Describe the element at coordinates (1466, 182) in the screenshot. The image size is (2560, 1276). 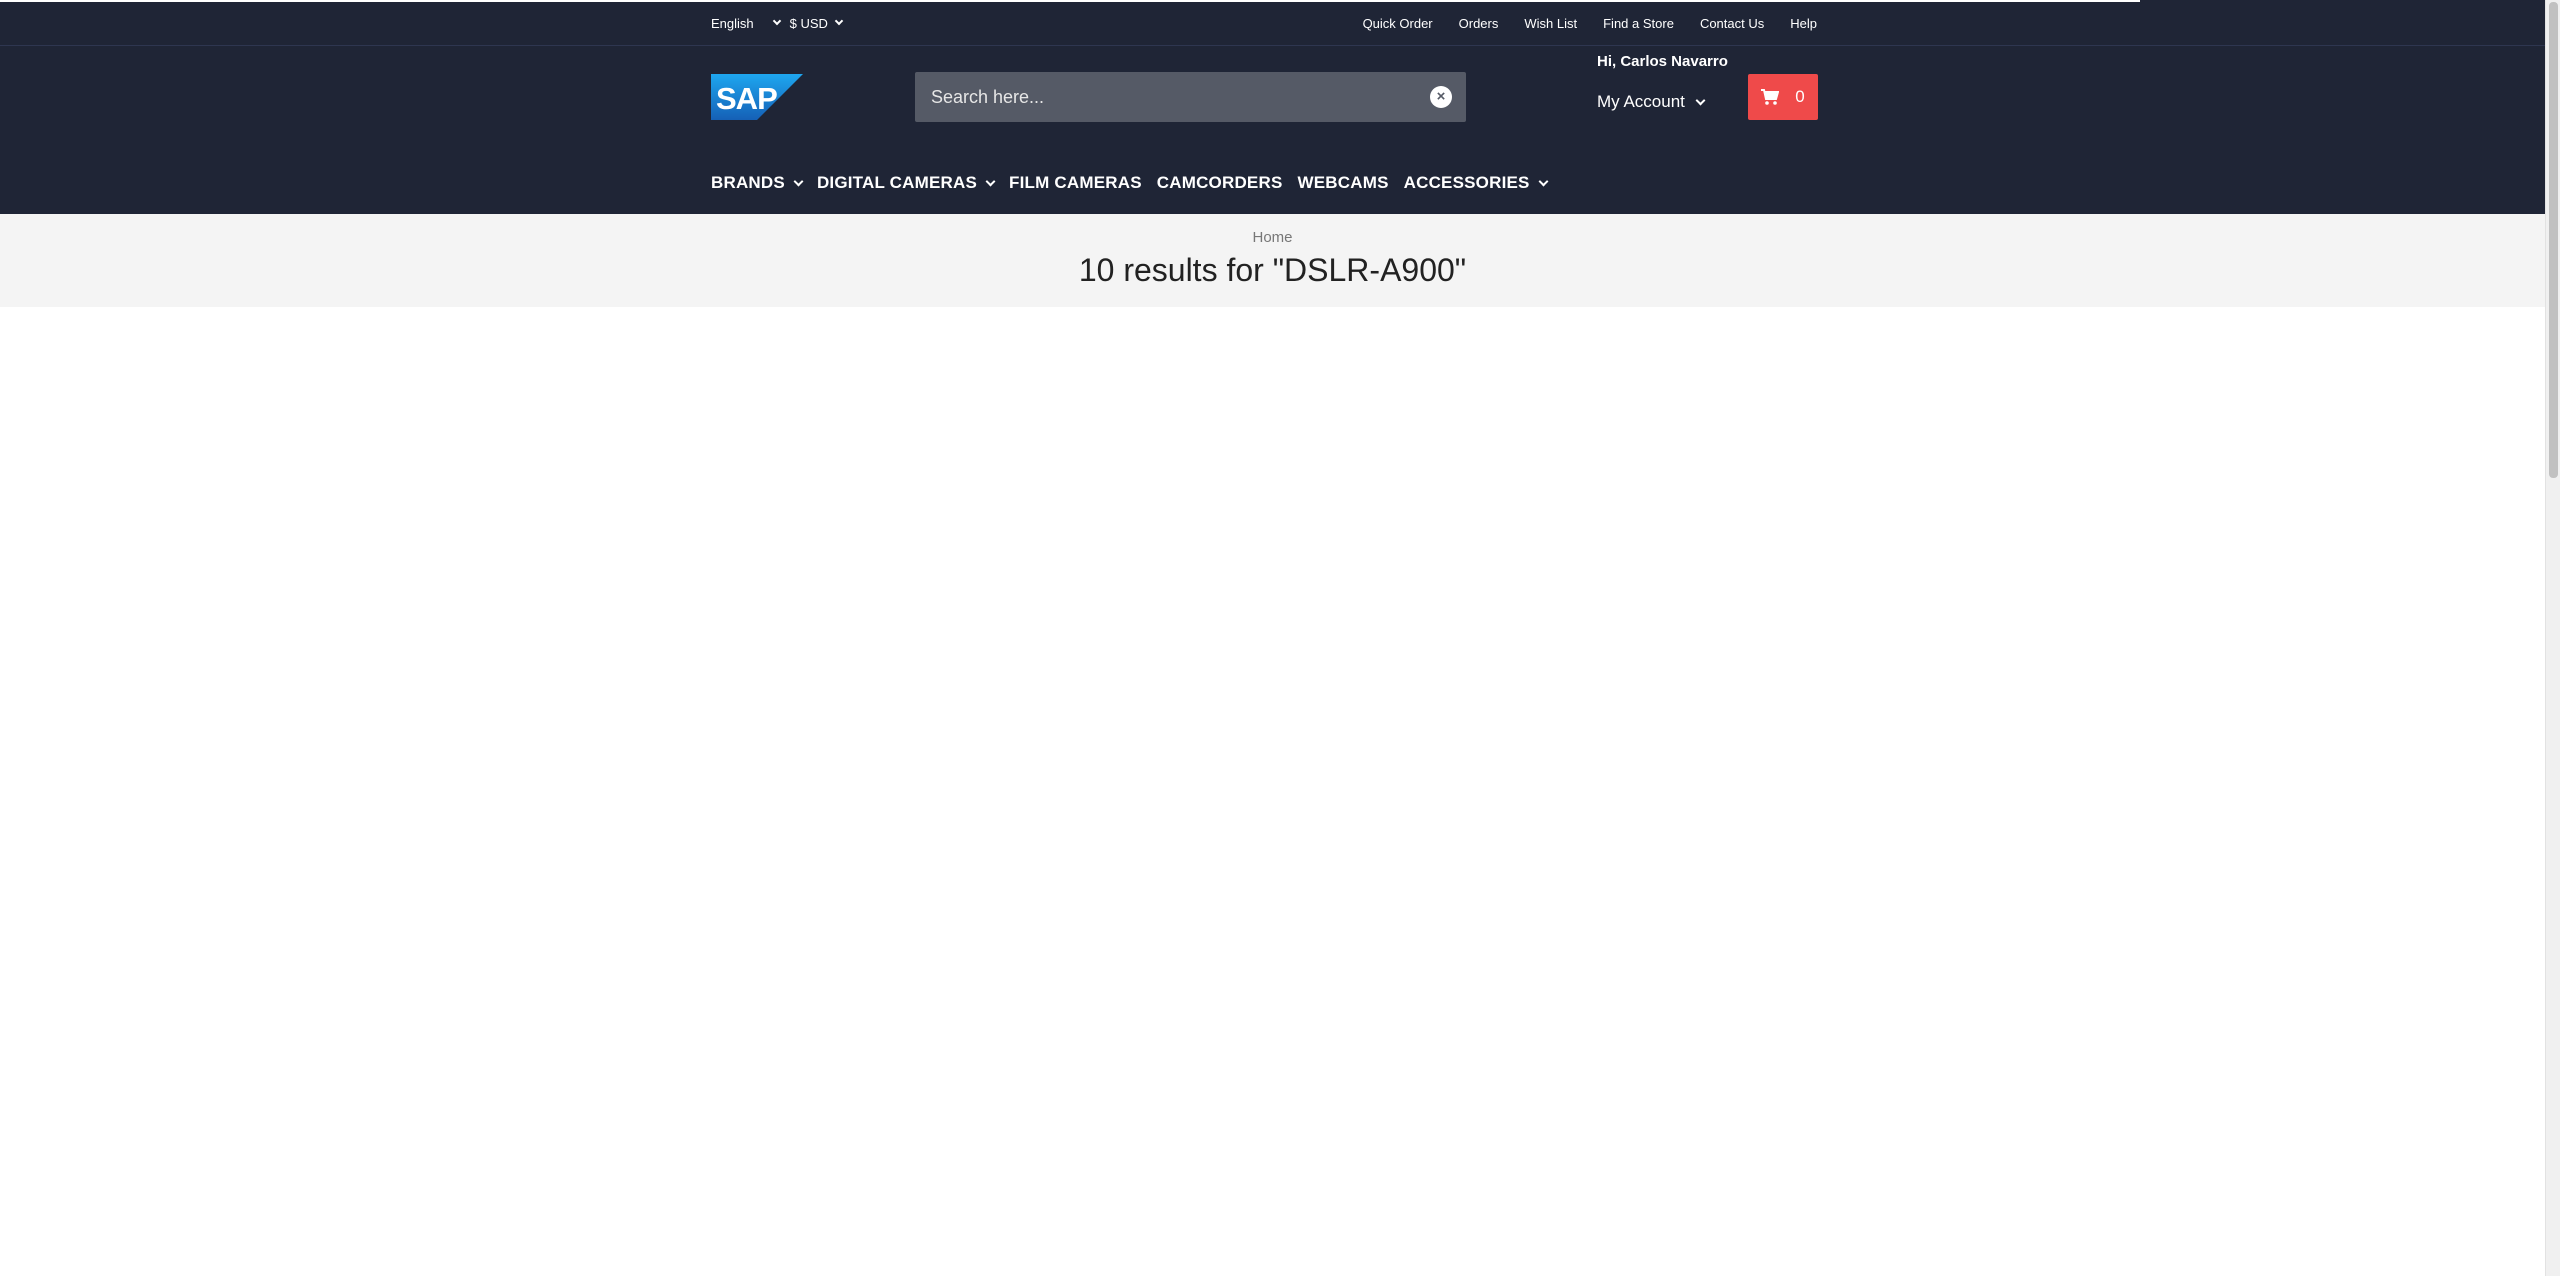
I see `nav-item-label: ACCESSORIES` at that location.